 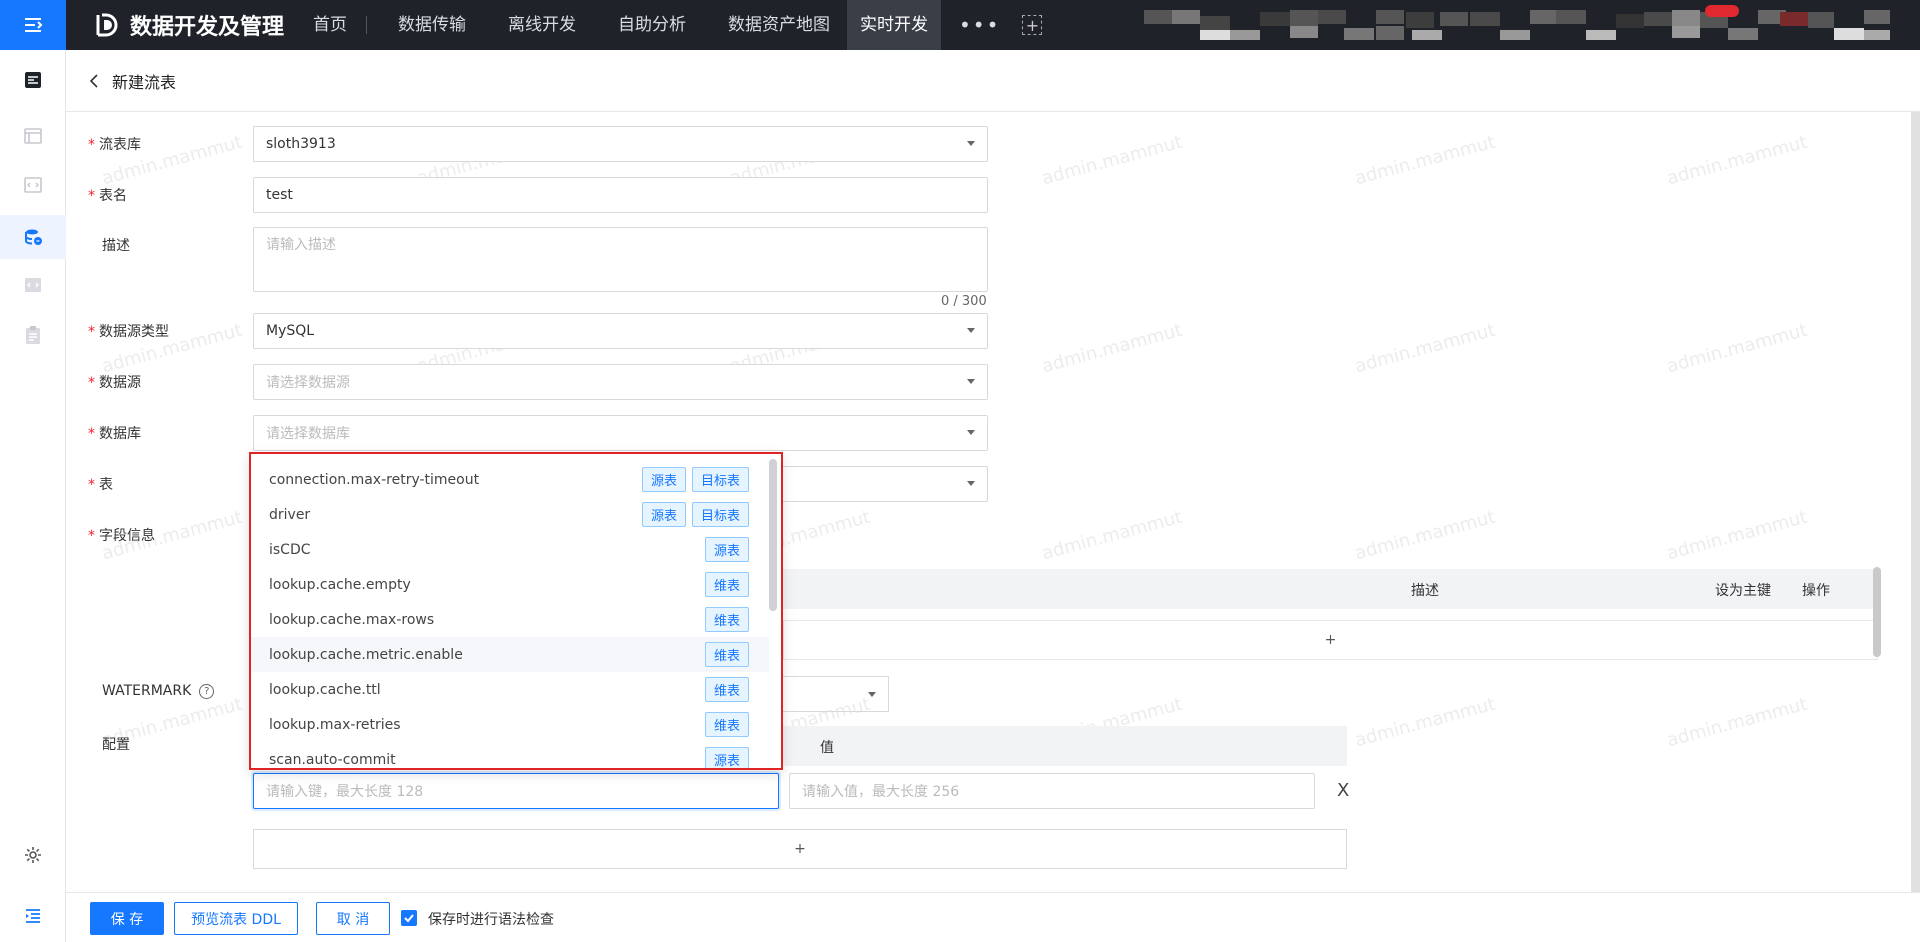 I want to click on source-type-select: MySQL, so click(x=620, y=331).